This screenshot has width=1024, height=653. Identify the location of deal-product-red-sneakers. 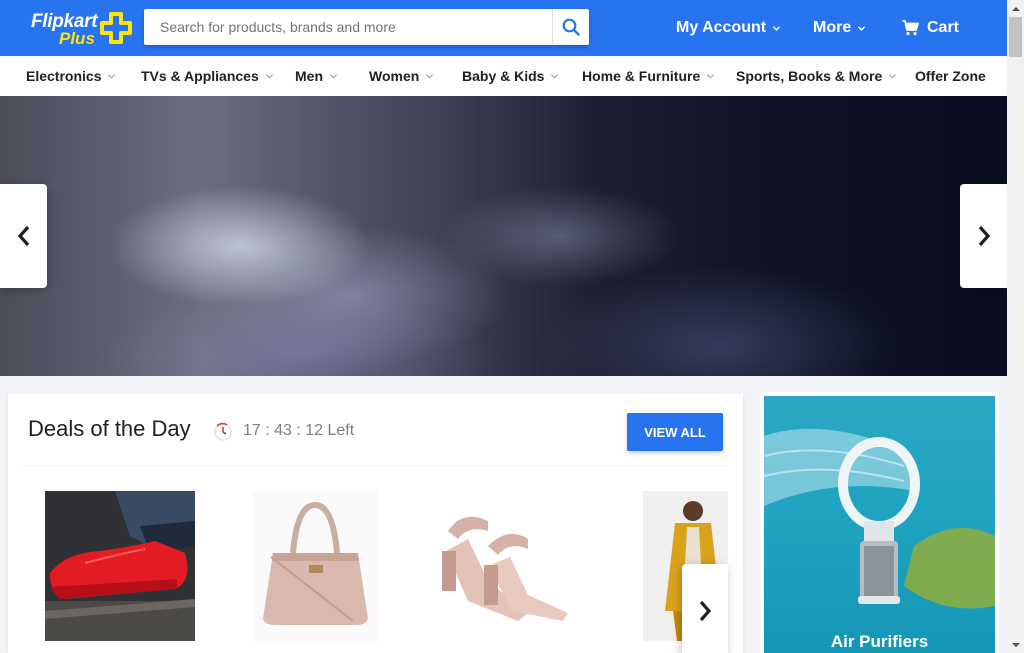
(120, 566).